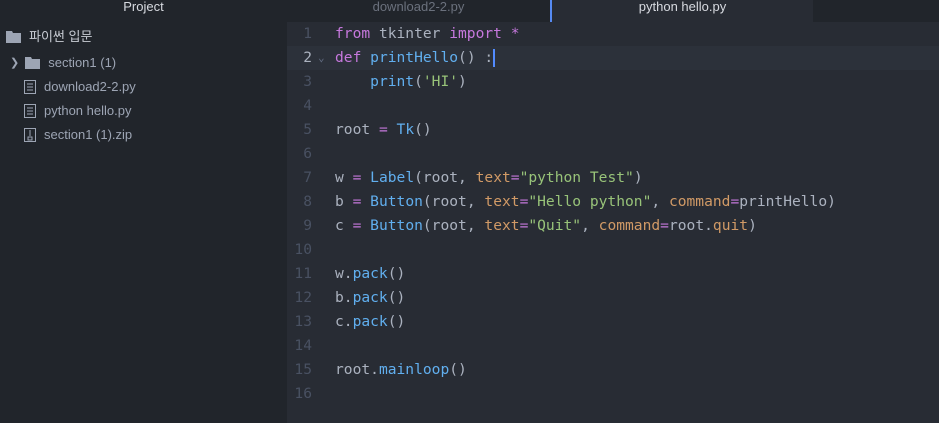  I want to click on code-text: def printHello() :, so click(415, 58).